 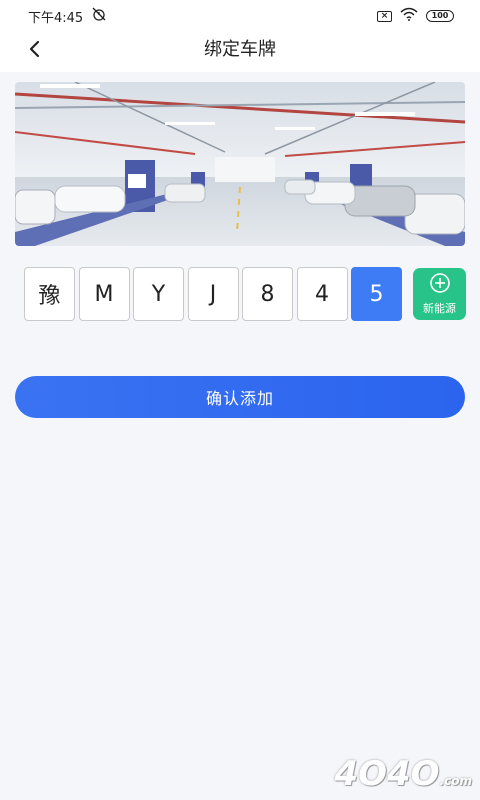 I want to click on plate-char-1: 豫, so click(x=49, y=294).